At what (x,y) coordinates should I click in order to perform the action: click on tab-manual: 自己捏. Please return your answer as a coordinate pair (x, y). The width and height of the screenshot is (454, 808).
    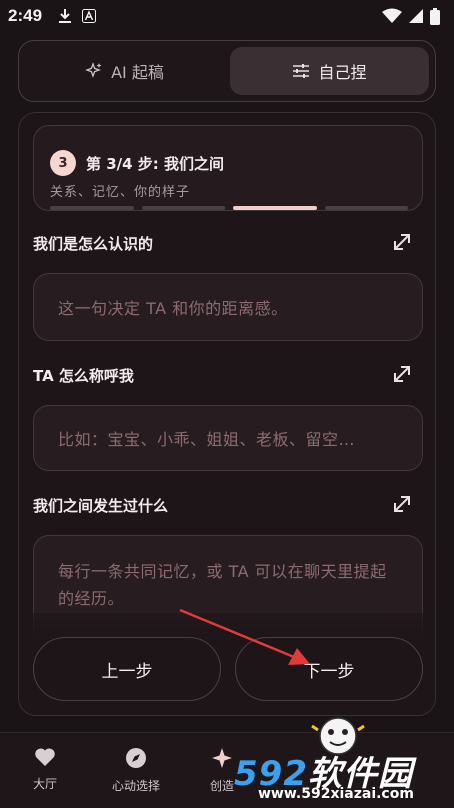
    Looking at the image, I should click on (329, 71).